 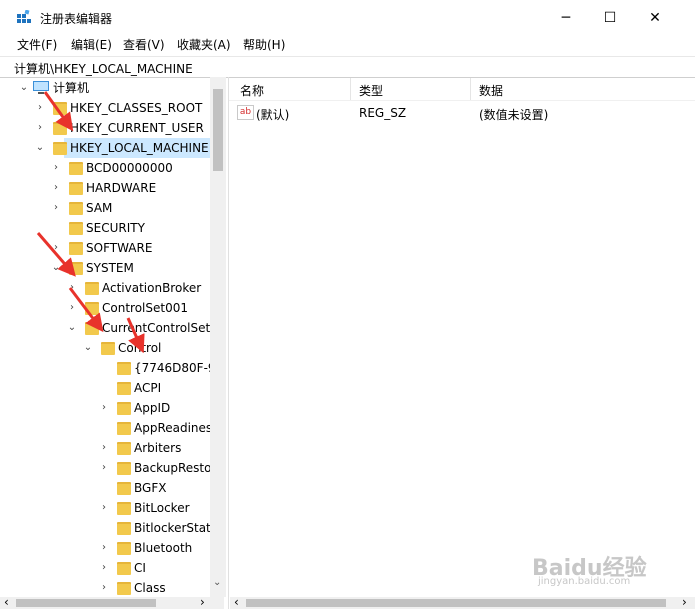 I want to click on baidu-watermark: Baidu经验 jingyan.baidu.com, so click(x=597, y=570).